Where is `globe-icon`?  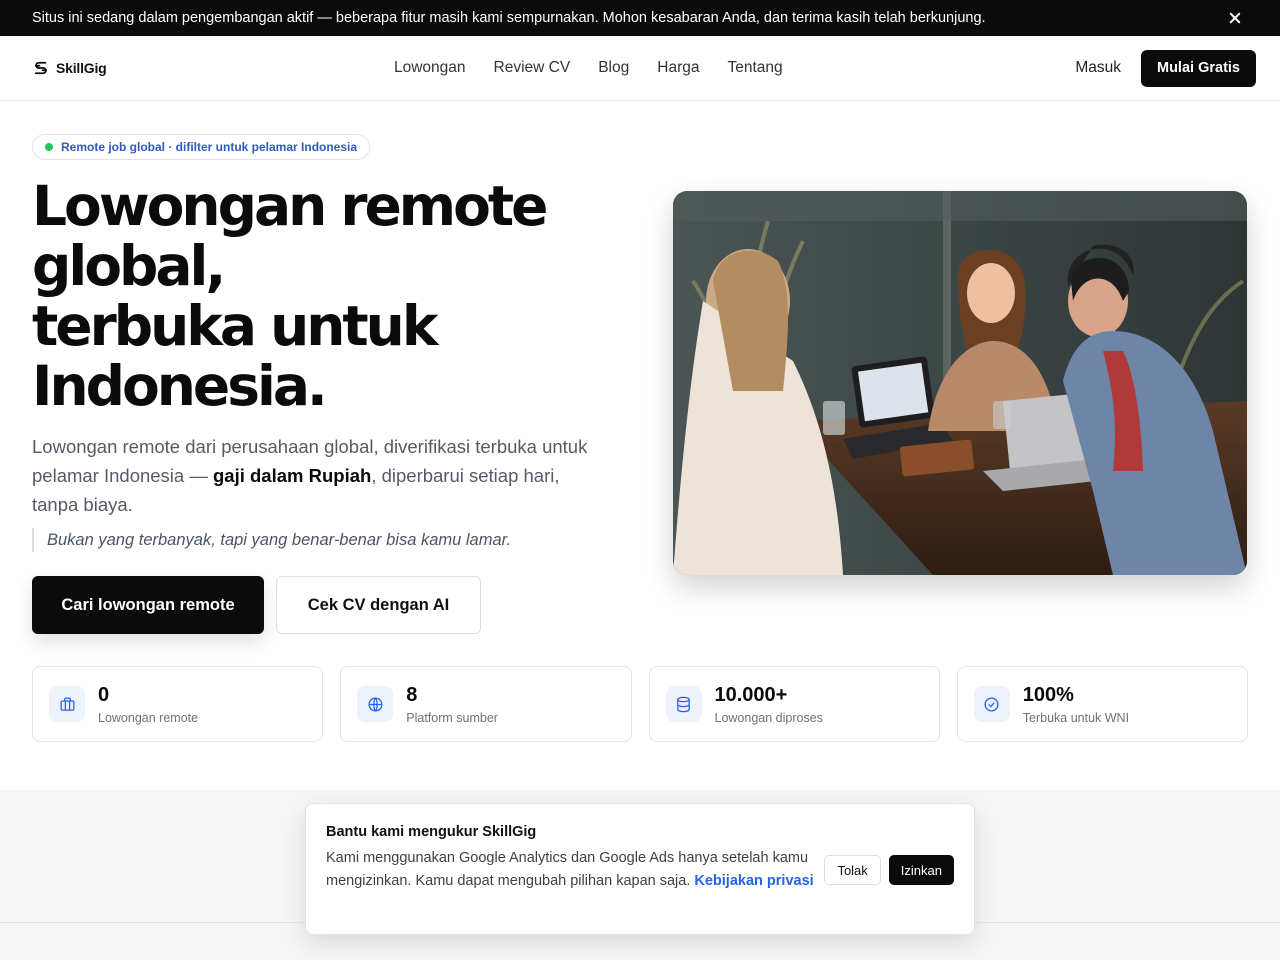
globe-icon is located at coordinates (375, 704).